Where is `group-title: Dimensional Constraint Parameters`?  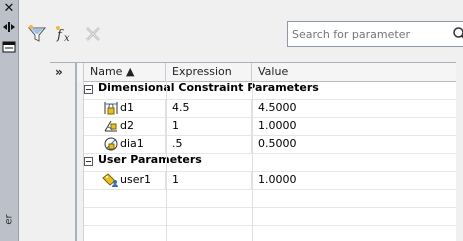 group-title: Dimensional Constraint Parameters is located at coordinates (208, 87).